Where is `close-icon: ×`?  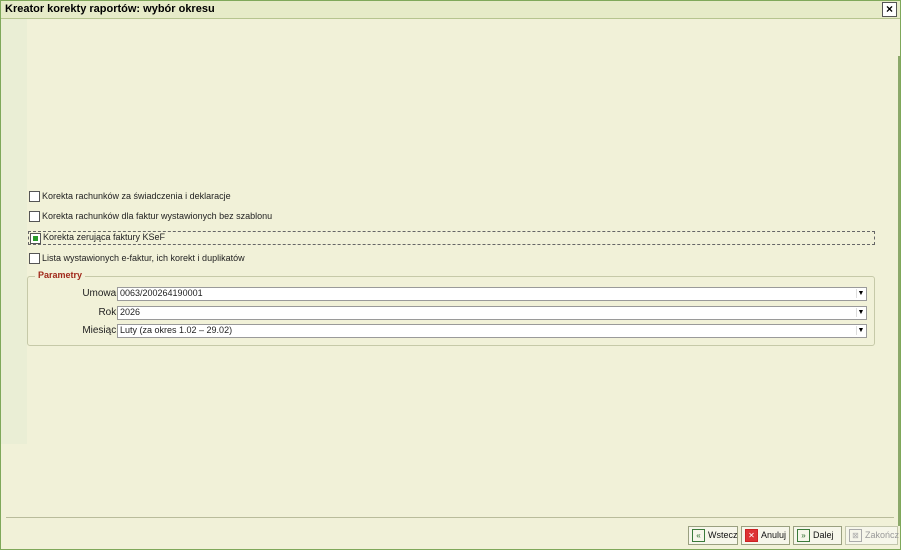
close-icon: × is located at coordinates (889, 9).